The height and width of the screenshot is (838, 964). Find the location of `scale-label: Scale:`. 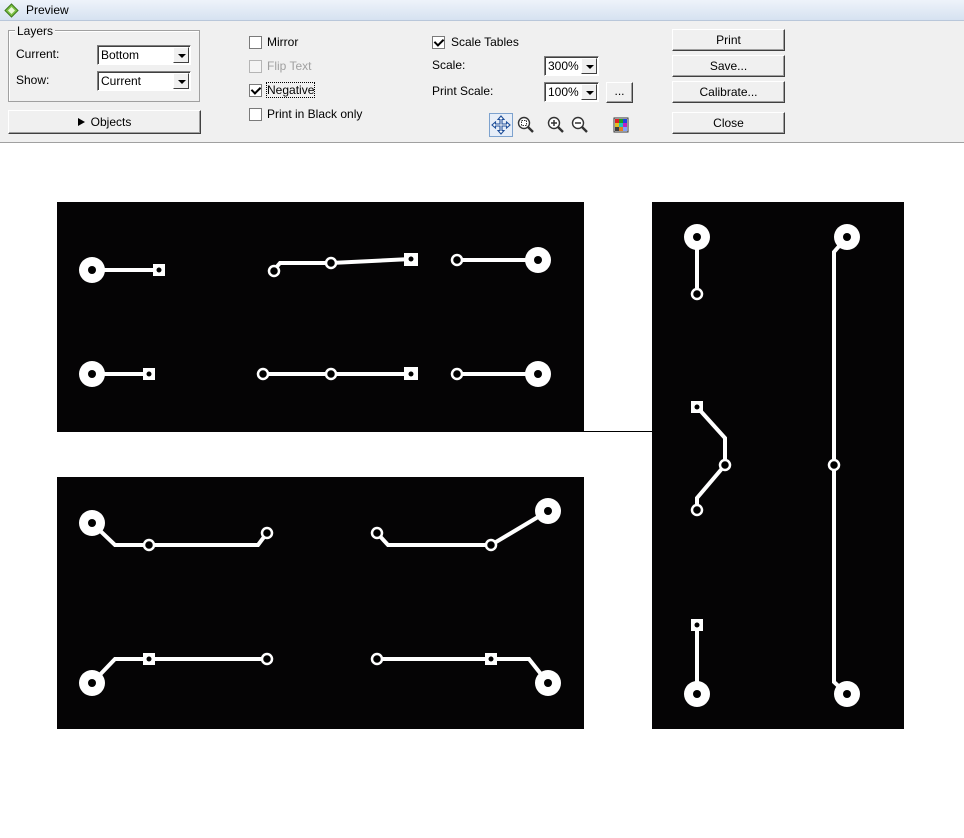

scale-label: Scale: is located at coordinates (449, 65).